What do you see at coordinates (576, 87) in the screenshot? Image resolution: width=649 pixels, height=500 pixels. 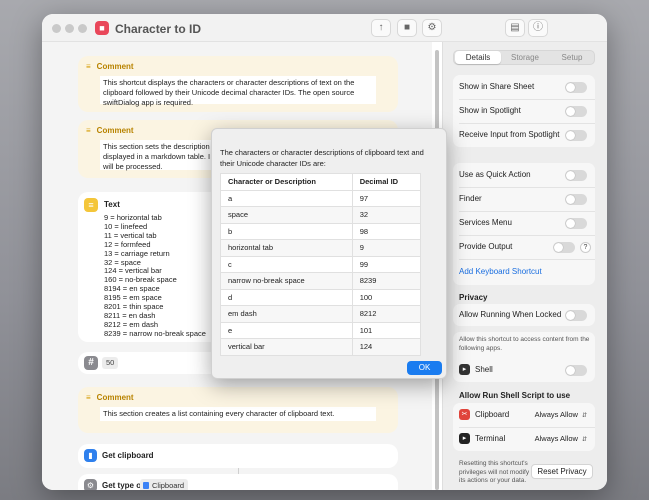 I see `share-sheet-toggle` at bounding box center [576, 87].